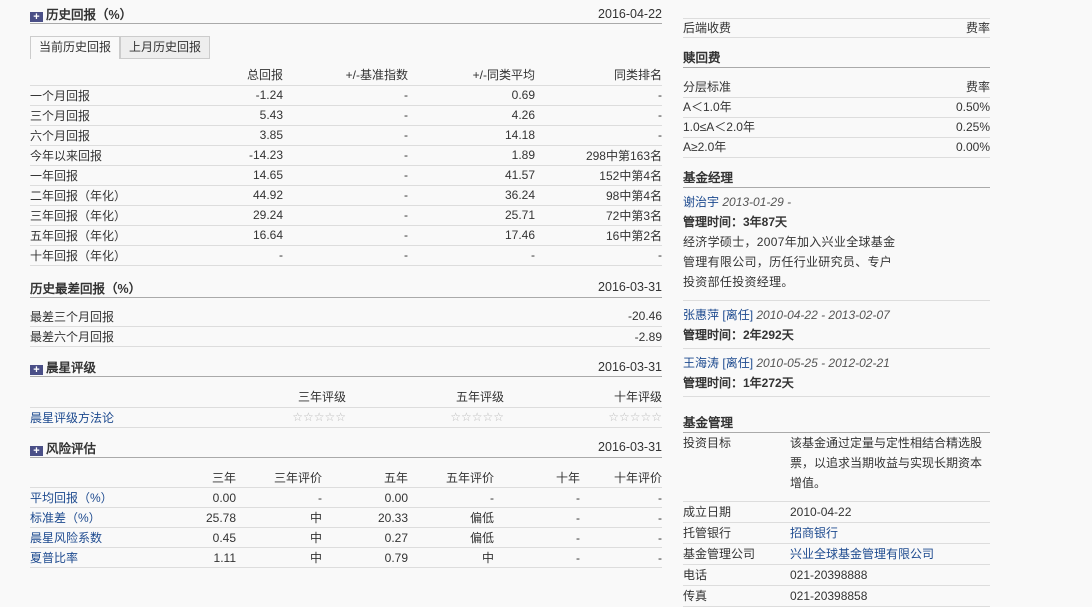  Describe the element at coordinates (89, 15) in the screenshot. I see `section-title: 历史回报（%）` at that location.